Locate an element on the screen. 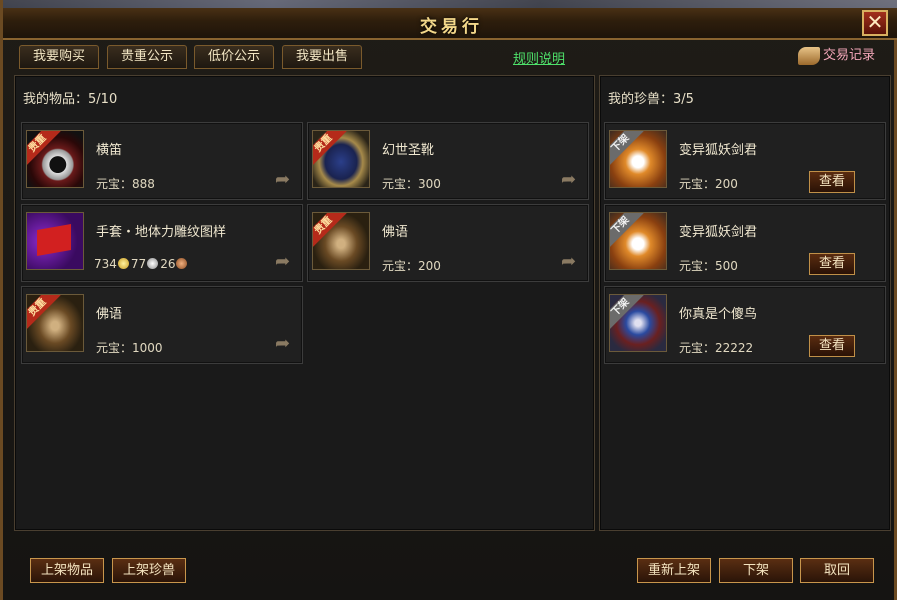 Image resolution: width=897 pixels, height=600 pixels. my-pets-count: 3/5 is located at coordinates (683, 99).